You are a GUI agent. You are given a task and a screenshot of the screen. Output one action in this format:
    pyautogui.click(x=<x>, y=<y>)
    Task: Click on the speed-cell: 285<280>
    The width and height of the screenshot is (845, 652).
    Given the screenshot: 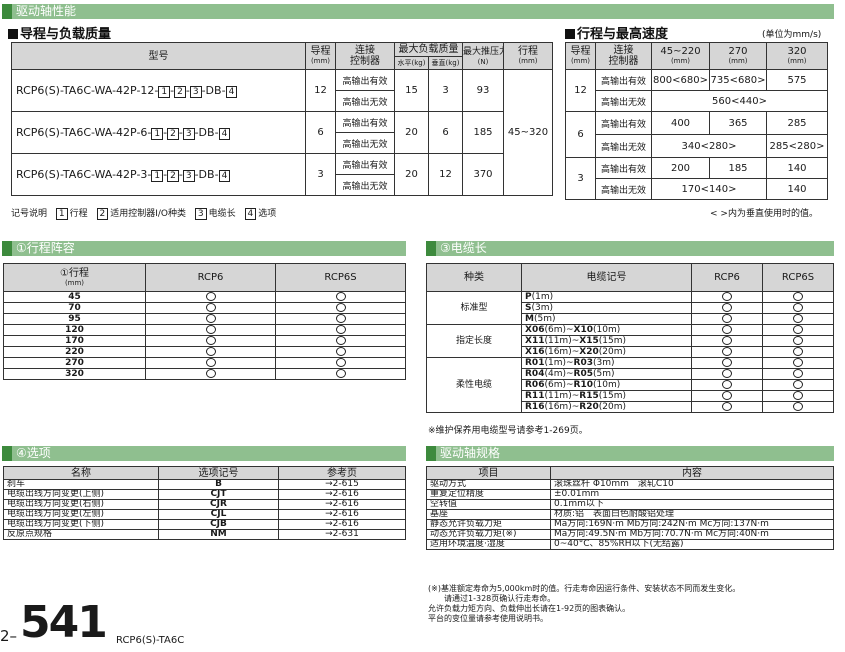 What is the action you would take?
    pyautogui.click(x=797, y=146)
    